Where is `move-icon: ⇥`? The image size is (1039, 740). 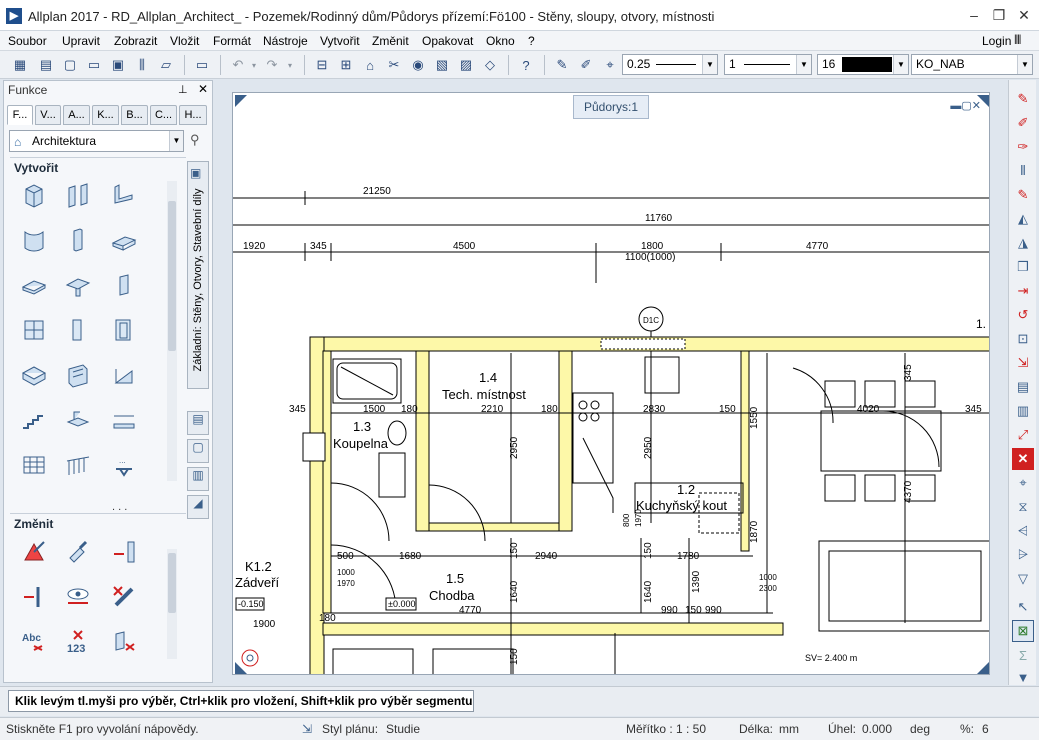 move-icon: ⇥ is located at coordinates (1023, 291).